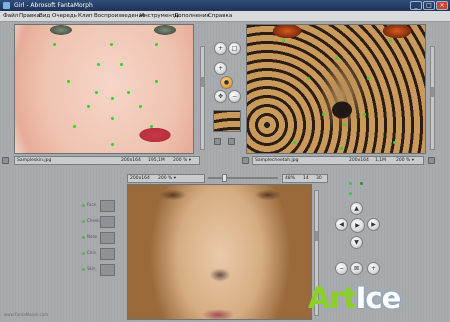 The width and height of the screenshot is (450, 322). Describe the element at coordinates (338, 160) in the screenshot. I see `right-panel-status: Samplecheetah.jpg 200x164 1,1M 200 % ▾` at that location.